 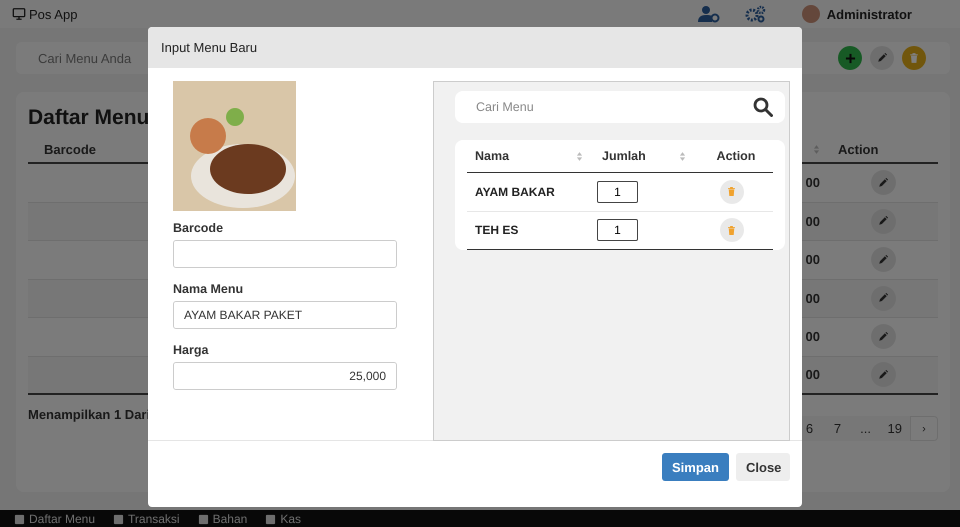 I want to click on column-header: Nama, so click(x=492, y=156).